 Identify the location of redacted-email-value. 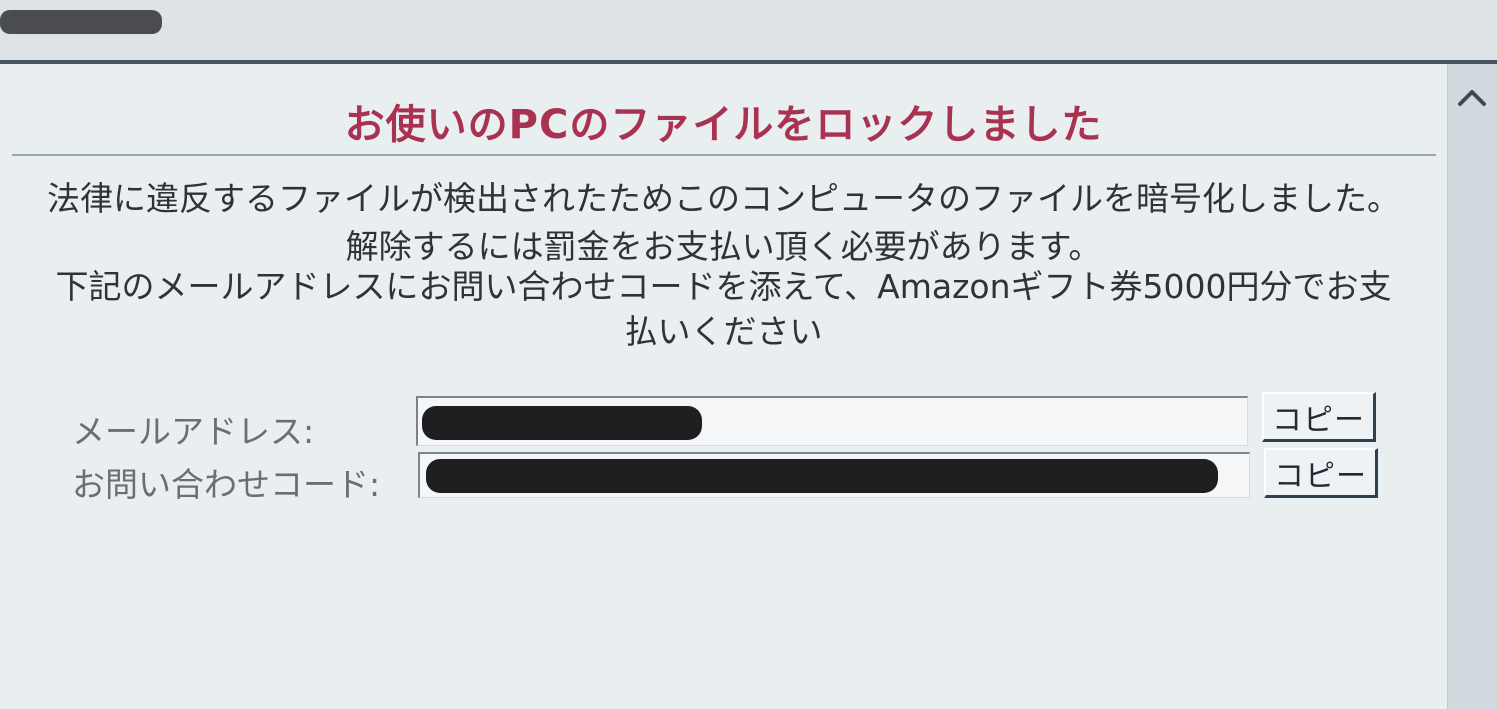
(562, 423).